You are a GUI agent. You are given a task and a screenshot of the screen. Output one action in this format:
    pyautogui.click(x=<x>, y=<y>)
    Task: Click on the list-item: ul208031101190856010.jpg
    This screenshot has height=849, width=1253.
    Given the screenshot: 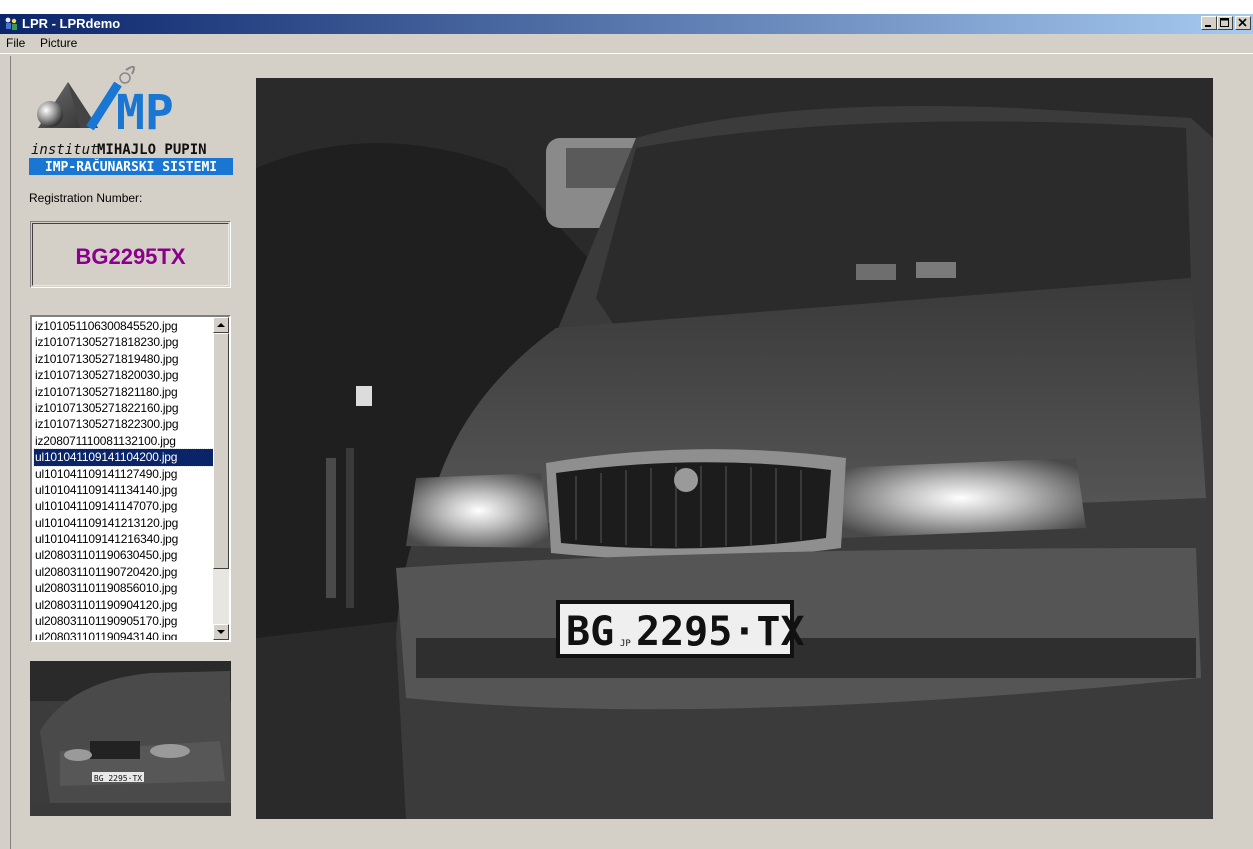 What is the action you would take?
    pyautogui.click(x=124, y=588)
    